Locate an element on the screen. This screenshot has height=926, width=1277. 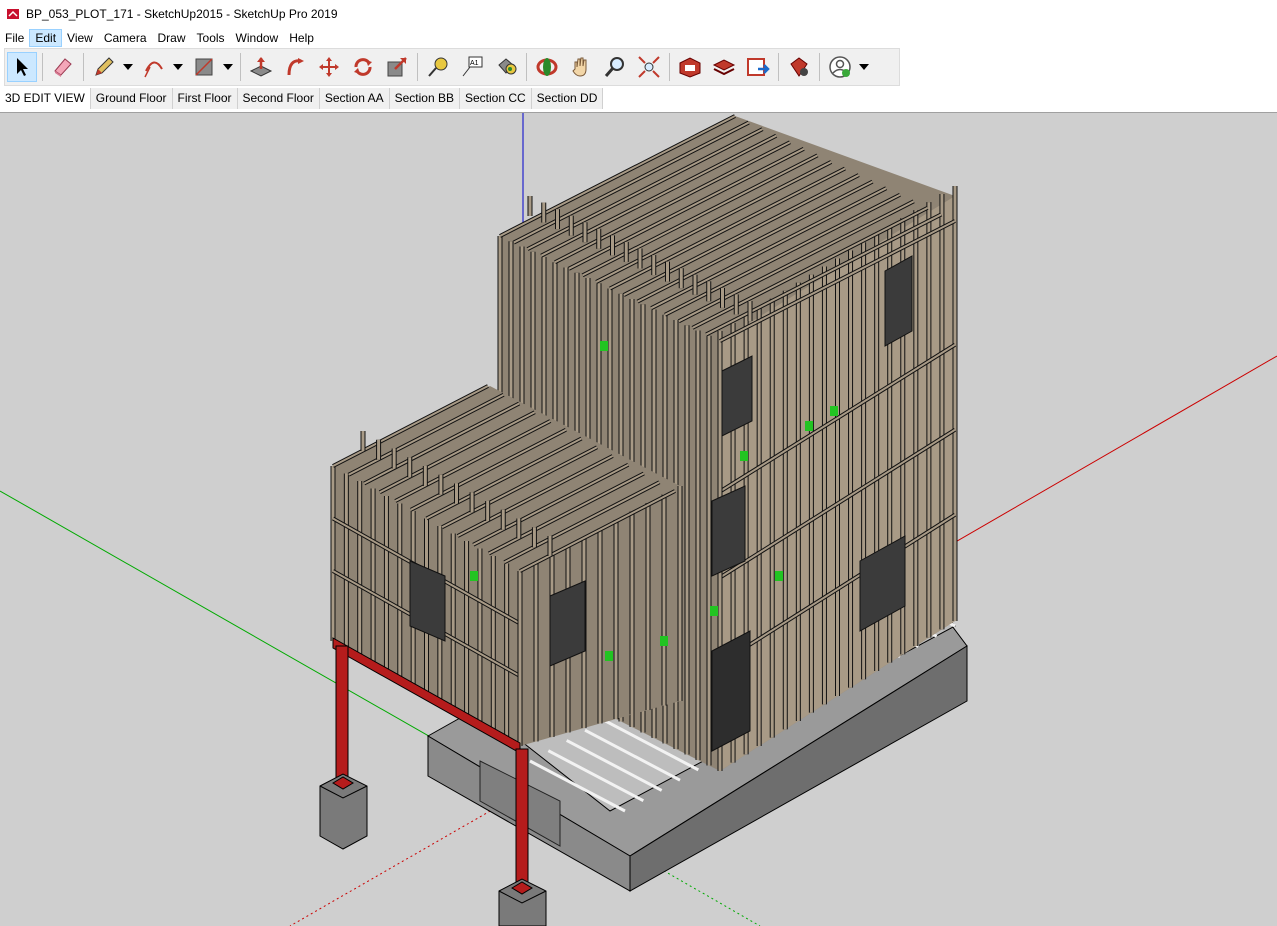
menu-camera: Camera is located at coordinates (125, 38).